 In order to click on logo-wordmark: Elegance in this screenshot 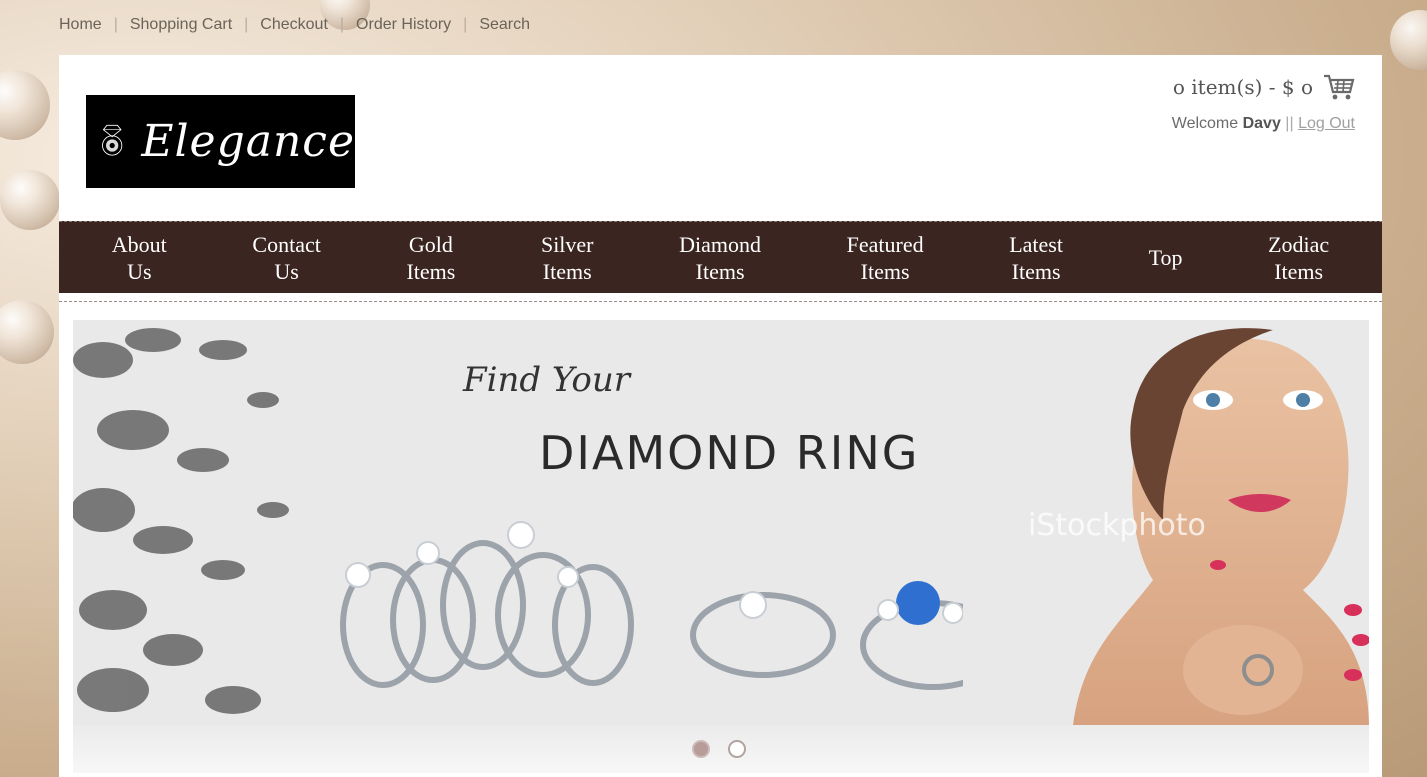, I will do `click(248, 141)`.